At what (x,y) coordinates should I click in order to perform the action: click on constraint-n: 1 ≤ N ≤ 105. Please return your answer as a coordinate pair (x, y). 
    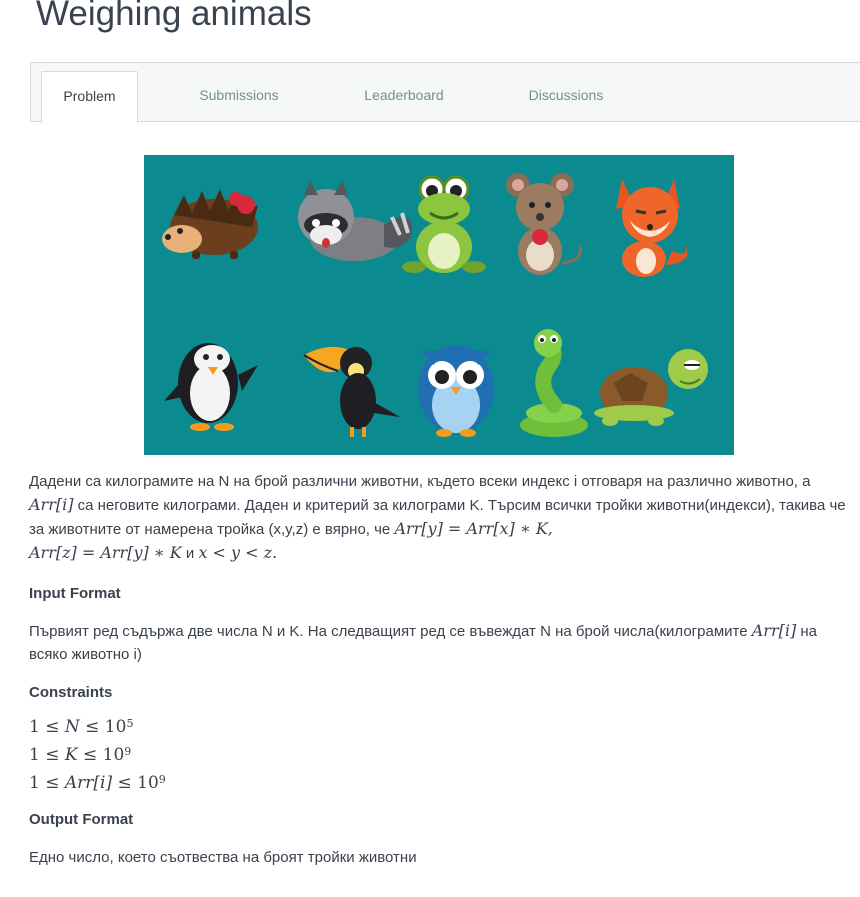
    Looking at the image, I should click on (81, 727).